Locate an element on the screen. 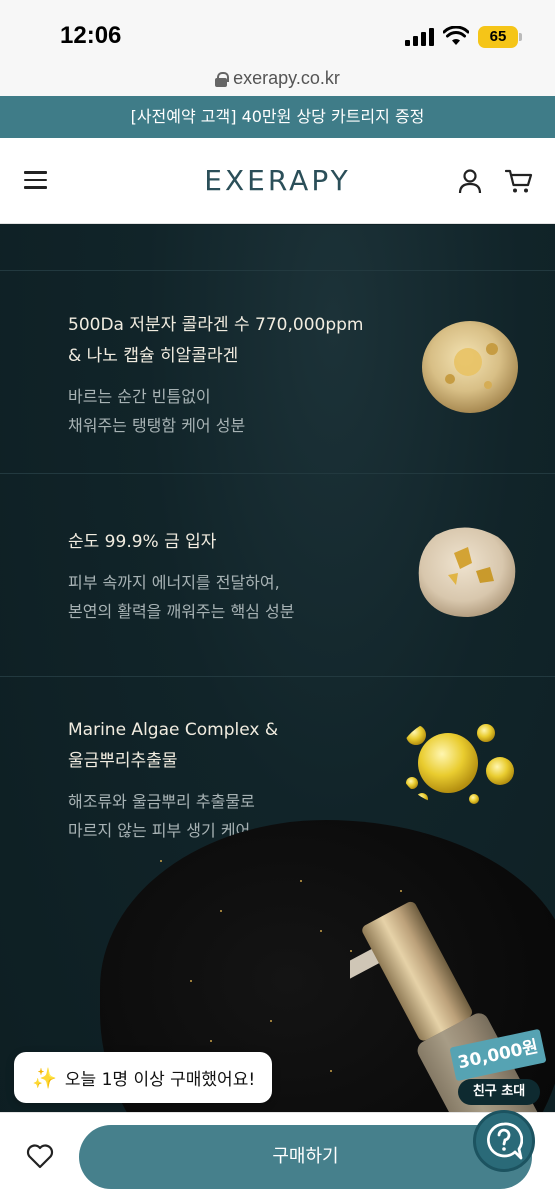 The image size is (555, 1200). bottom-action-bar: 구매하기 is located at coordinates (277, 1156).